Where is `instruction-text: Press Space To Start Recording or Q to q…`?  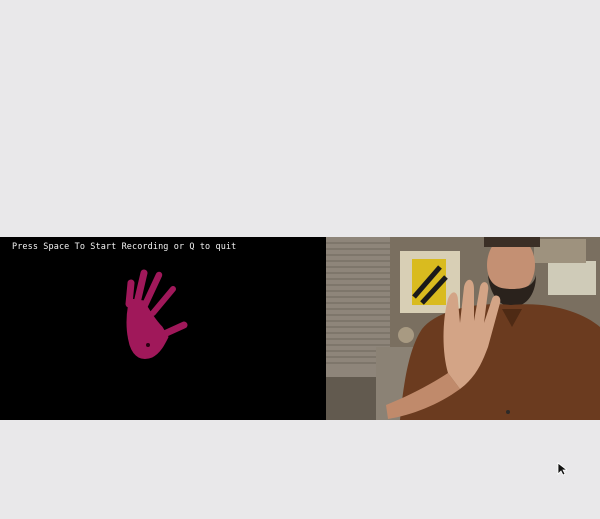
instruction-text: Press Space To Start Recording or Q to q… is located at coordinates (124, 247).